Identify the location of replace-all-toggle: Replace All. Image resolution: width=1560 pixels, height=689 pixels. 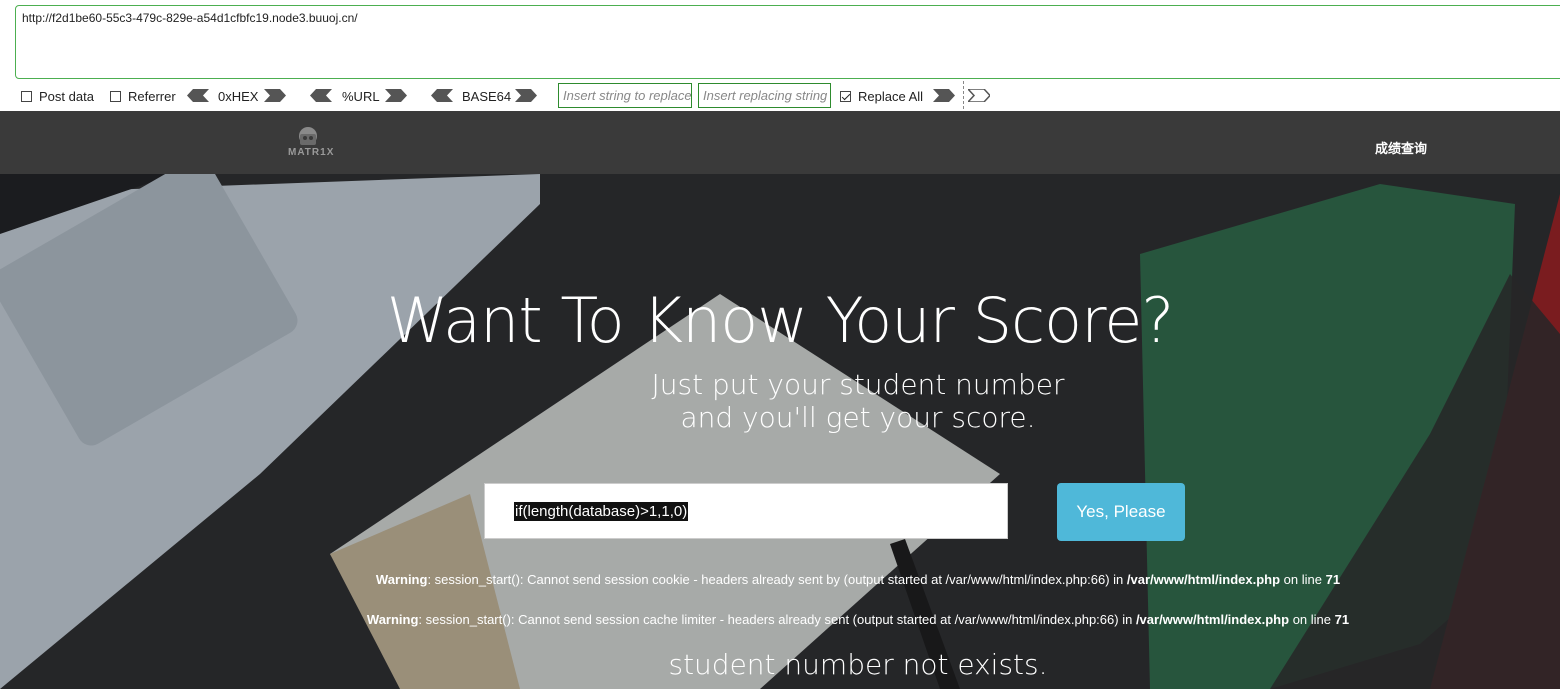
(881, 96).